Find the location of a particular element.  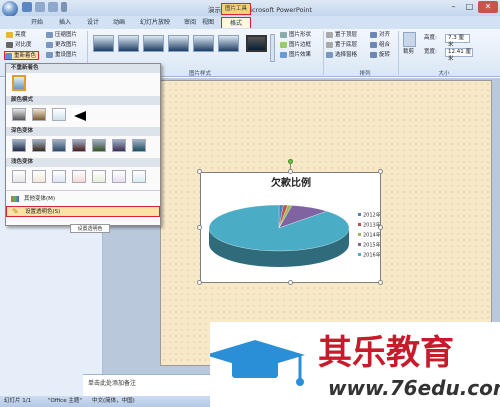

picture-style-thumb-selected is located at coordinates (256, 43).